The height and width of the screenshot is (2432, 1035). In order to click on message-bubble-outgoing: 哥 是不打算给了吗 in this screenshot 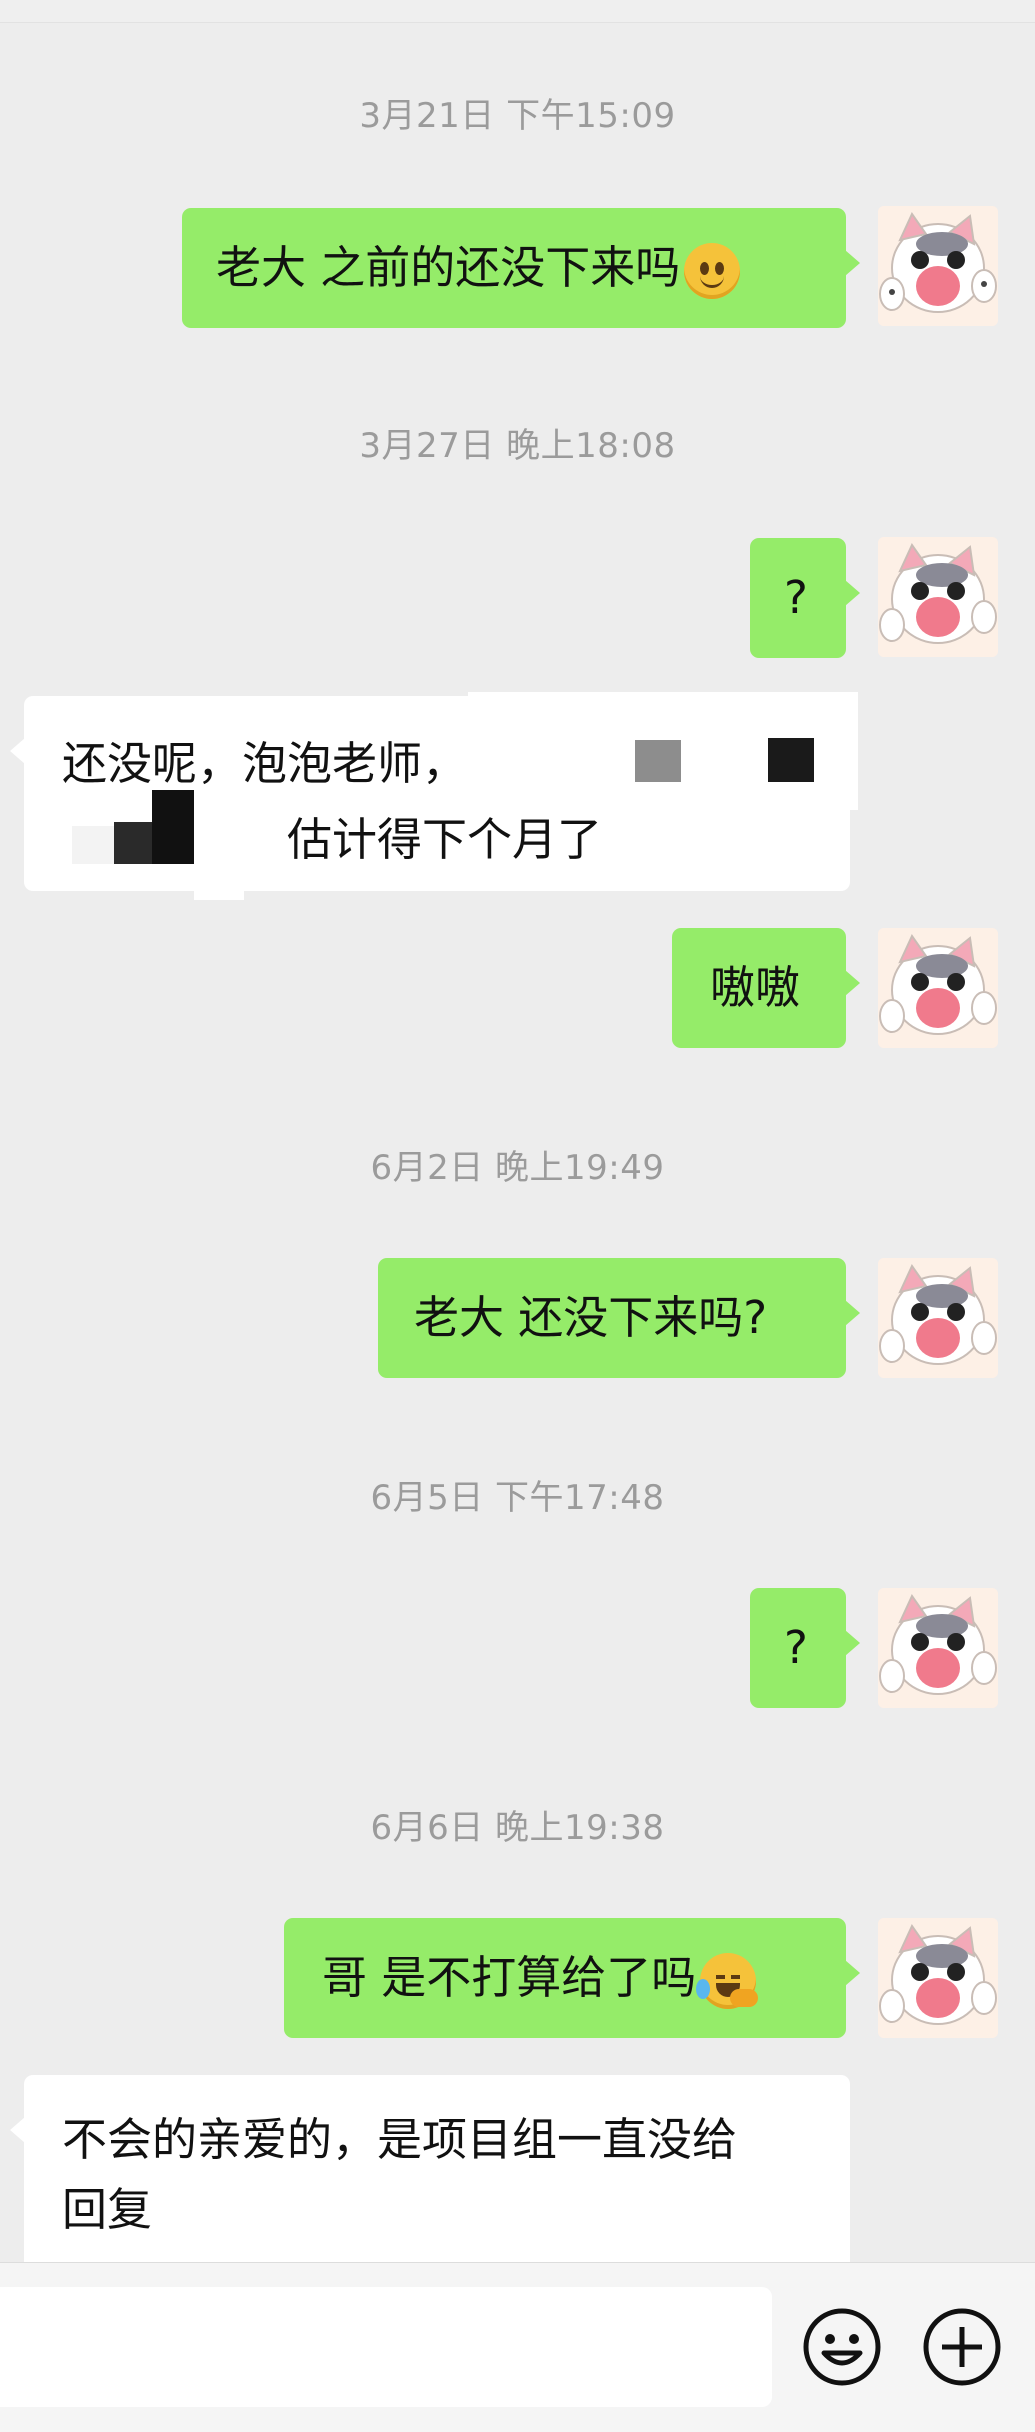, I will do `click(572, 1978)`.